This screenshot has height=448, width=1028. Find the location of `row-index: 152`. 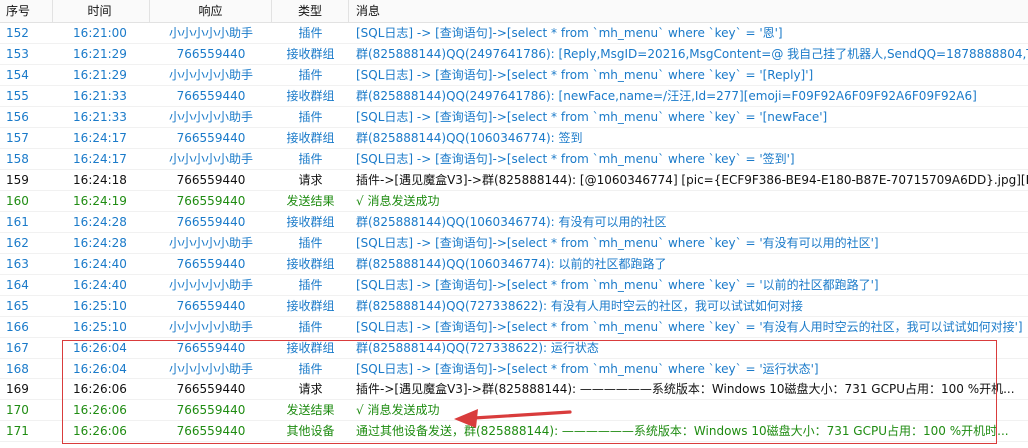

row-index: 152 is located at coordinates (17, 33).